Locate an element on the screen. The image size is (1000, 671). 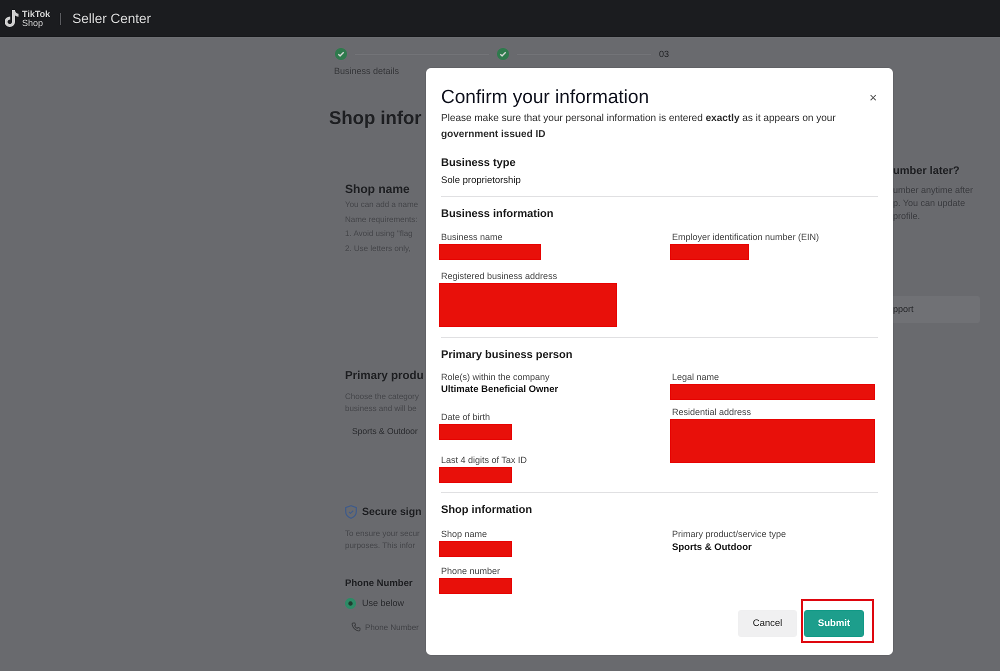
field-label: Employer identification number (EIN) is located at coordinates (746, 237).